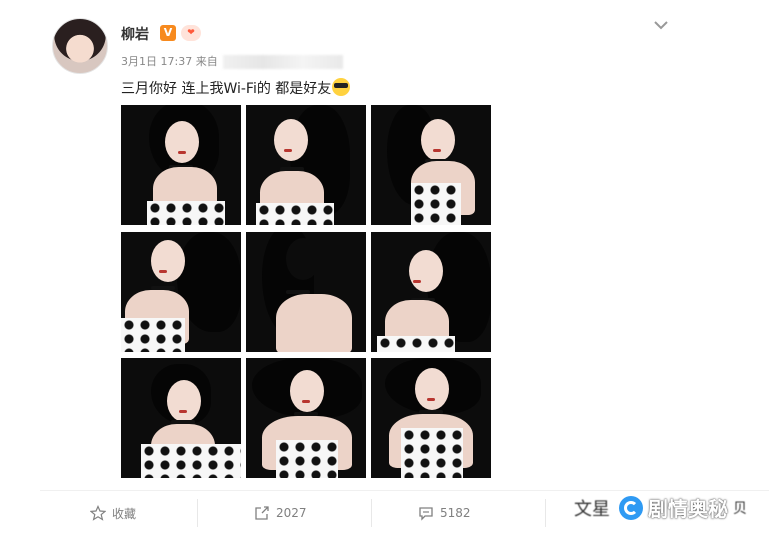 The image size is (769, 540). Describe the element at coordinates (124, 513) in the screenshot. I see `favorite-label: 收藏` at that location.